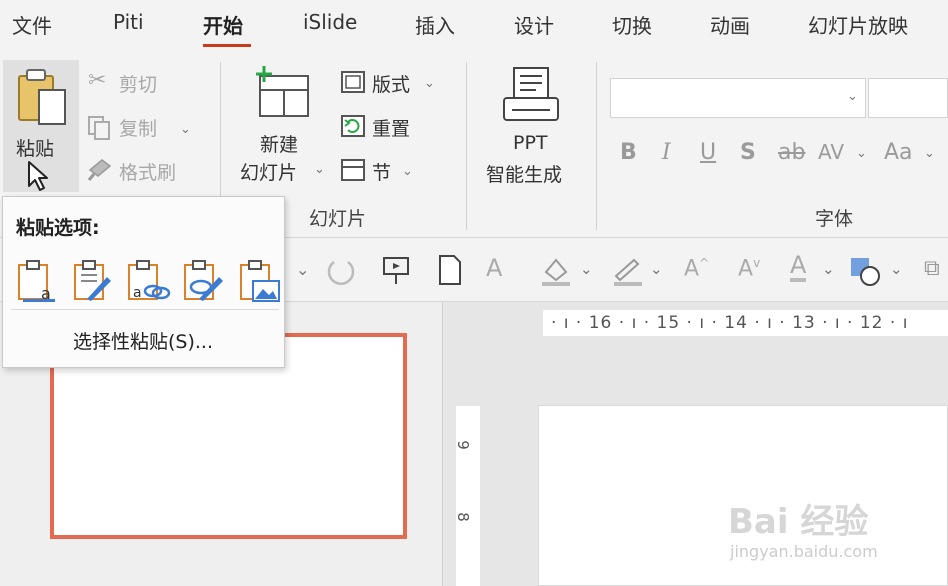 This screenshot has width=948, height=586. What do you see at coordinates (285, 126) in the screenshot?
I see `new-slide-button: 新建 幻灯片 ⌄` at bounding box center [285, 126].